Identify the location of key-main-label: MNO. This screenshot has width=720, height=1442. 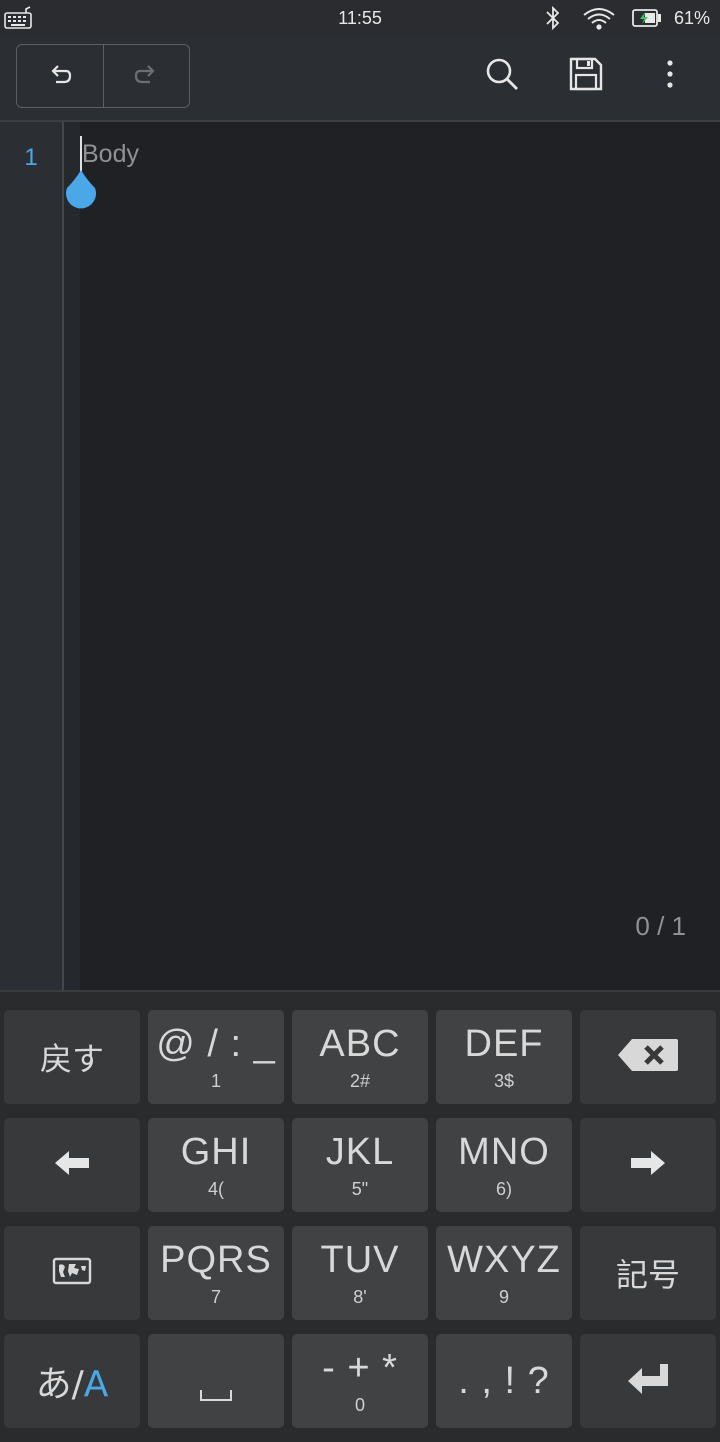
(504, 1151).